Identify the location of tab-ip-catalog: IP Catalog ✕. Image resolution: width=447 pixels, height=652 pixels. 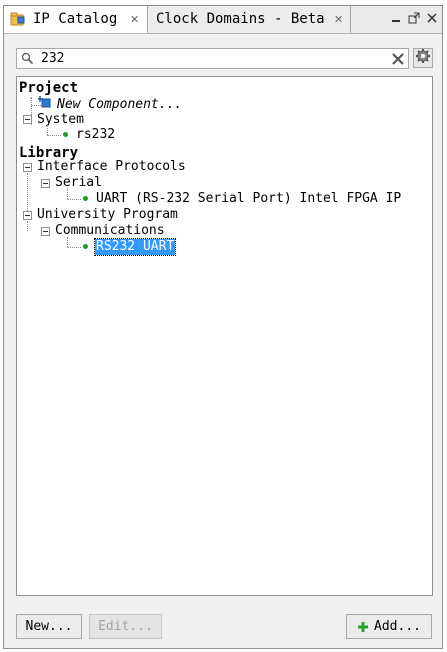
(76, 19).